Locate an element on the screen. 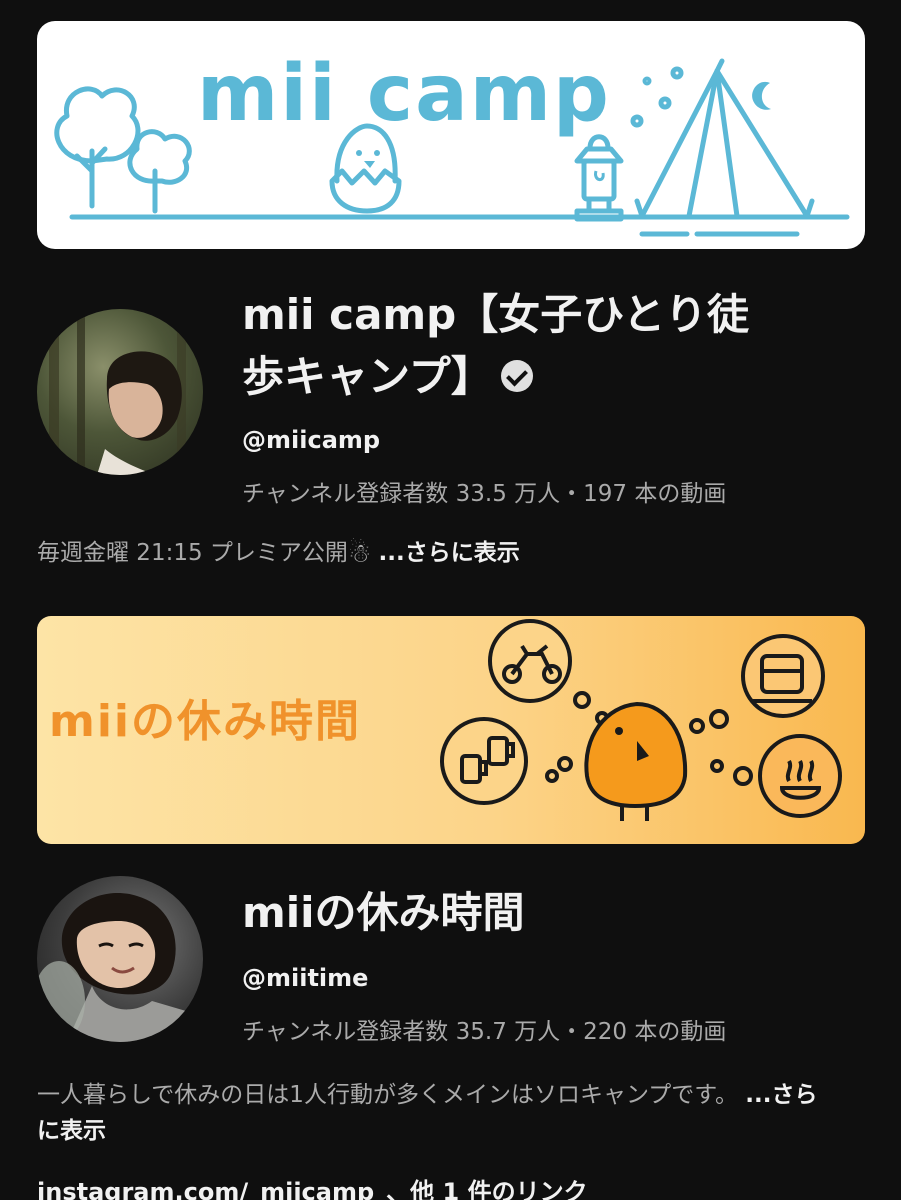 This screenshot has height=1200, width=901. channel-name: miiの休み時間 is located at coordinates (547, 913).